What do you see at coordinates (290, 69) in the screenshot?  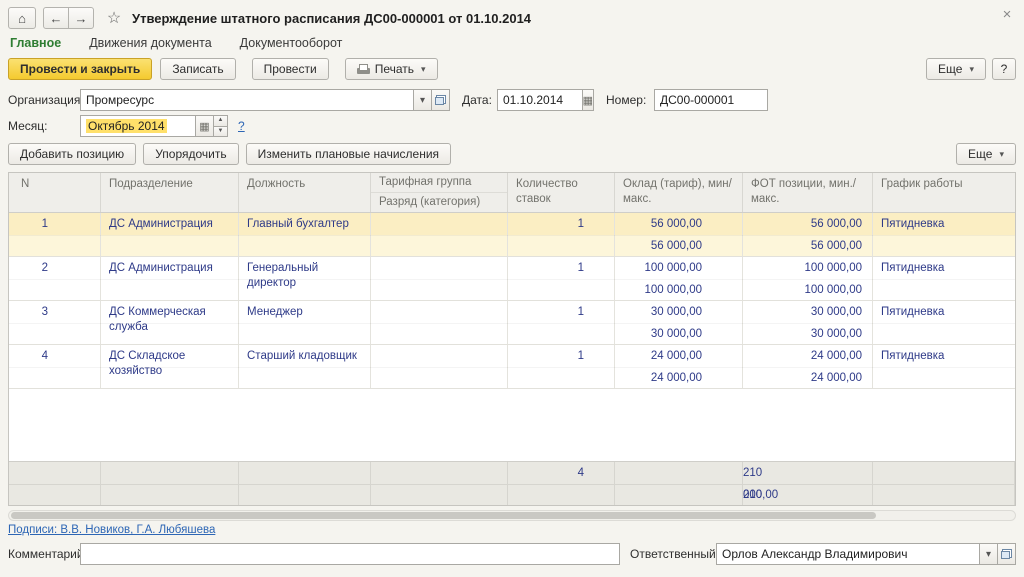 I see `post-button: Провести` at bounding box center [290, 69].